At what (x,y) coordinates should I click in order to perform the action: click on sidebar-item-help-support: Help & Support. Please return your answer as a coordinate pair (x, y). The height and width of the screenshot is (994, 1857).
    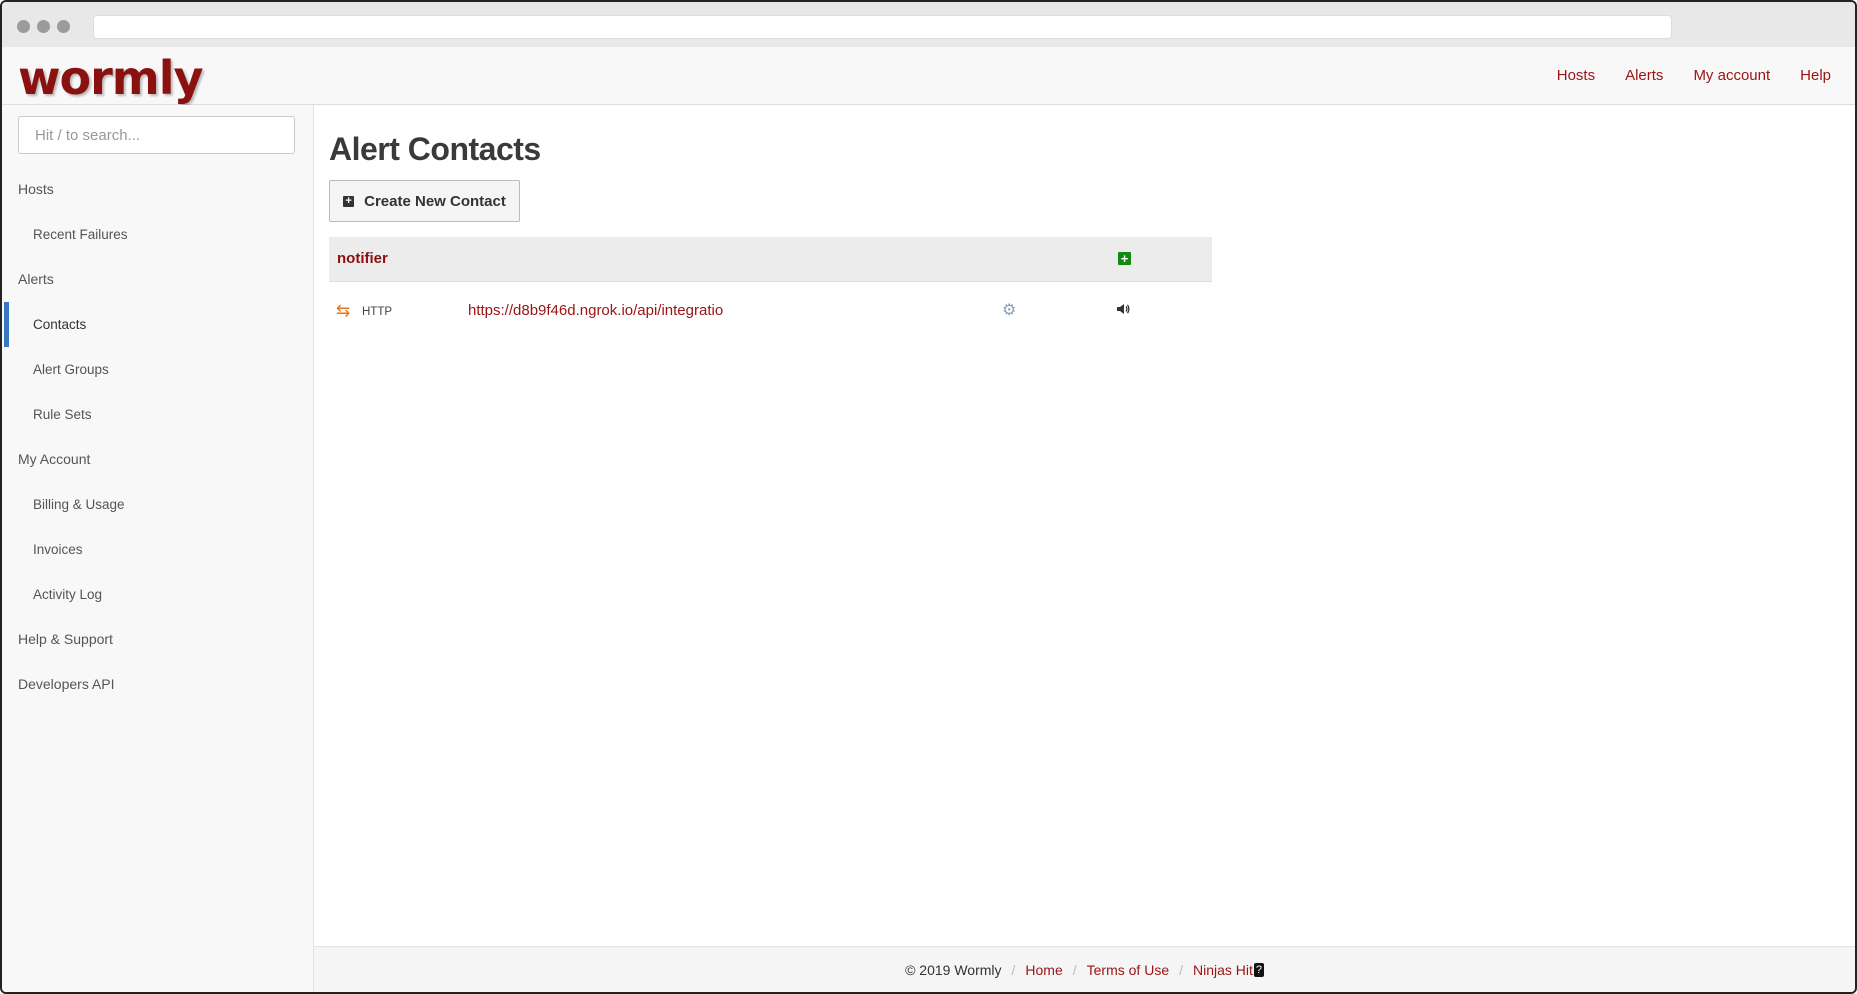
    Looking at the image, I should click on (157, 639).